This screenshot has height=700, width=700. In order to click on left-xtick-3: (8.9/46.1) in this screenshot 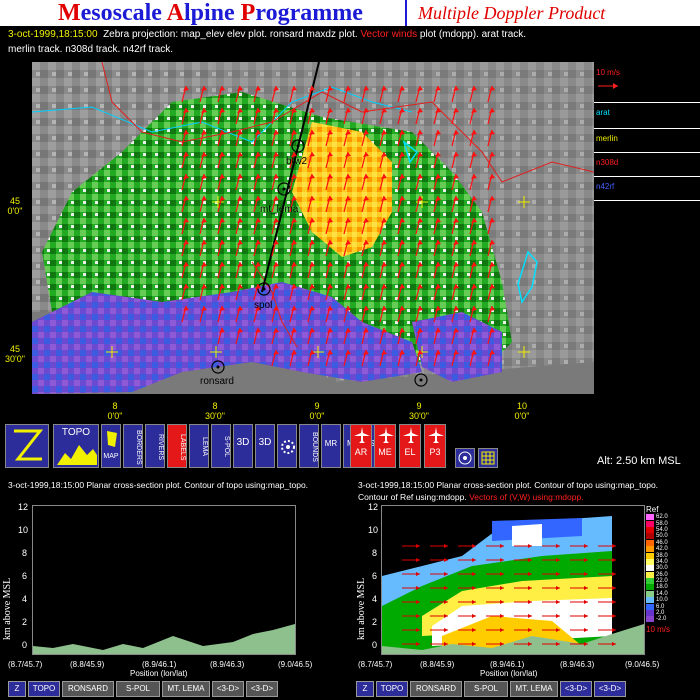, I will do `click(159, 664)`.